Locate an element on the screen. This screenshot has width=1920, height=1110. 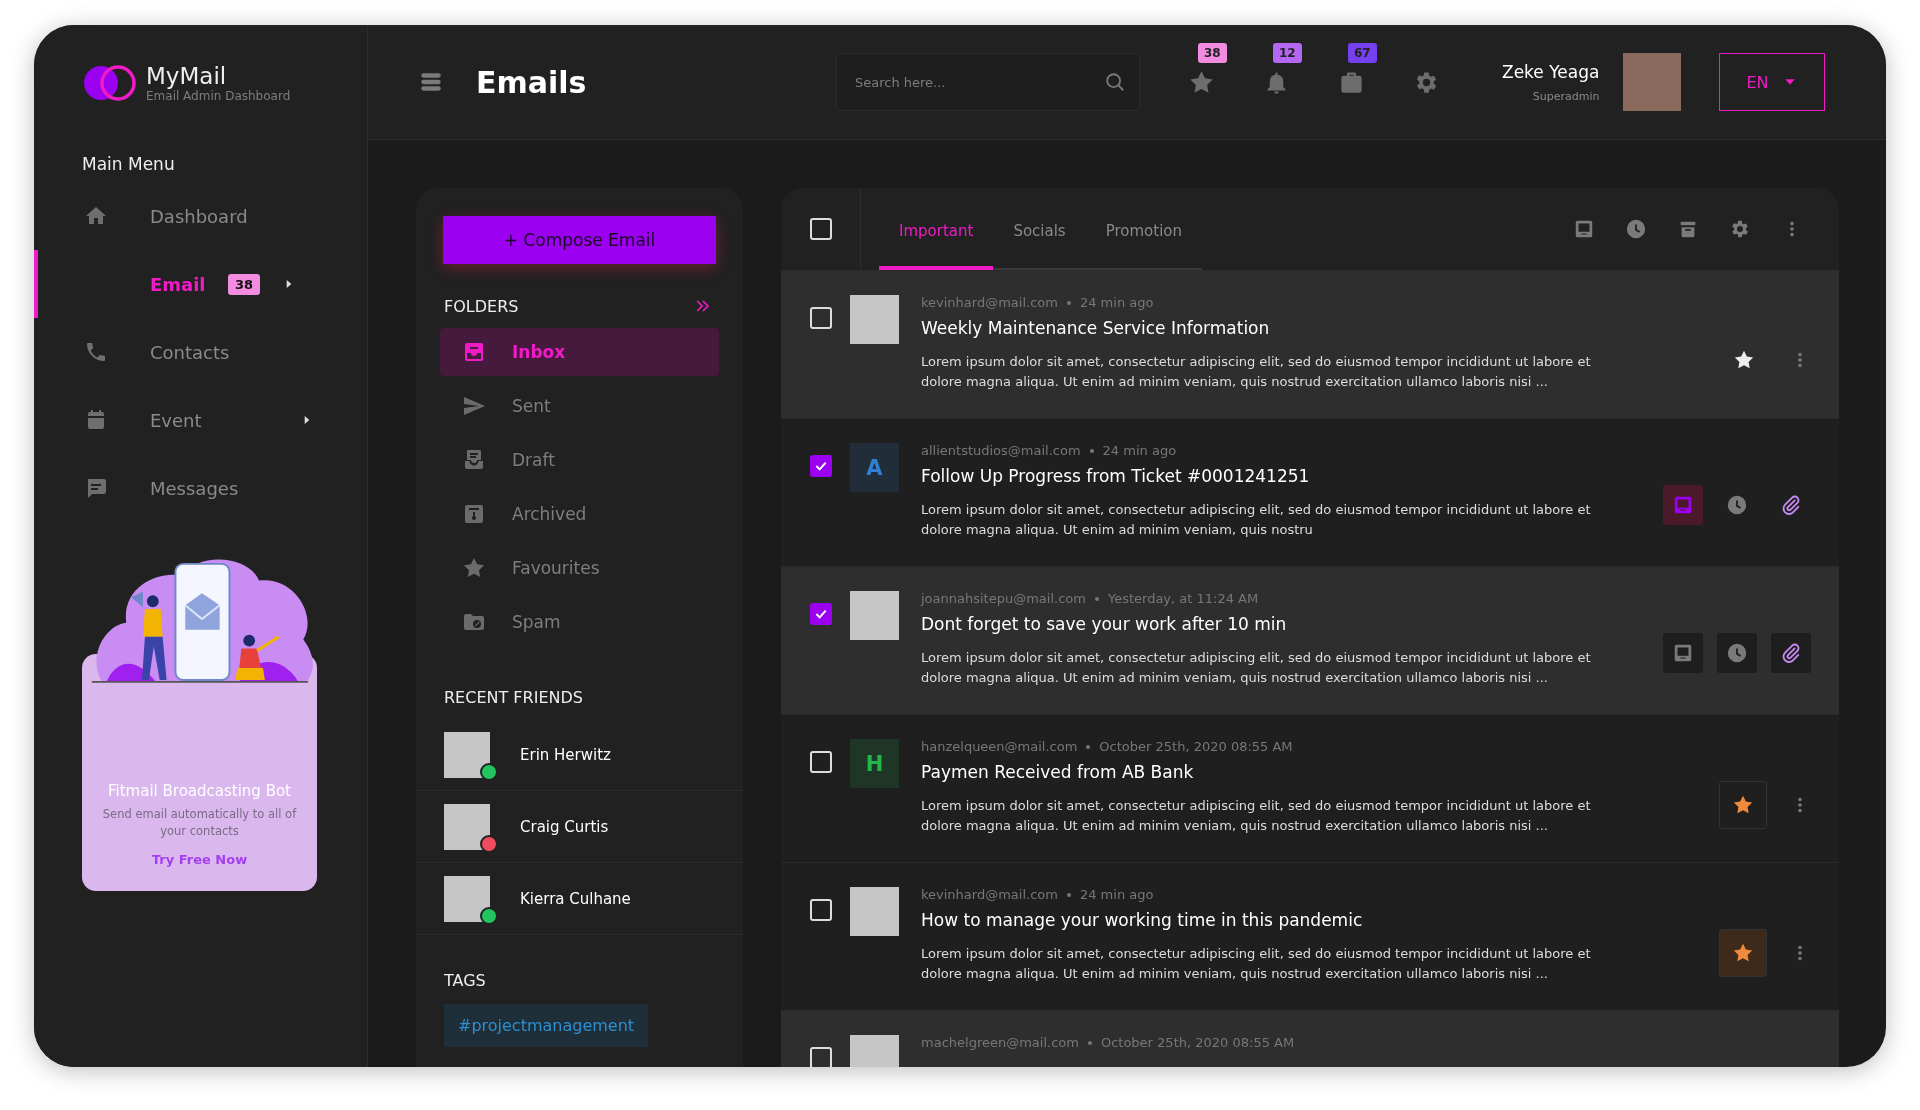
sender-email: machelgreen@mail.com is located at coordinates (1000, 1042).